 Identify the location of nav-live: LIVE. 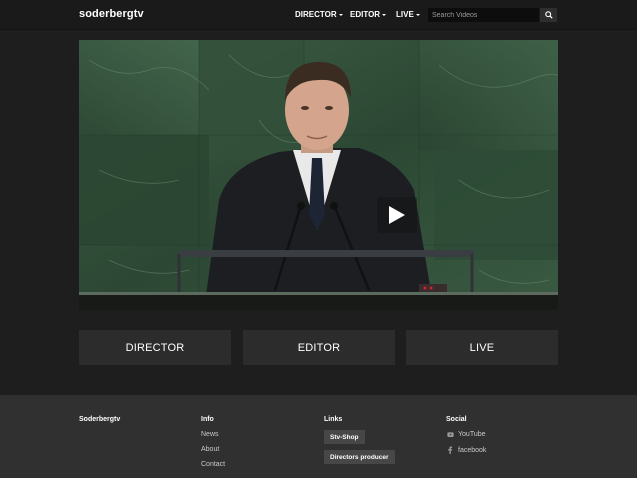
(408, 14).